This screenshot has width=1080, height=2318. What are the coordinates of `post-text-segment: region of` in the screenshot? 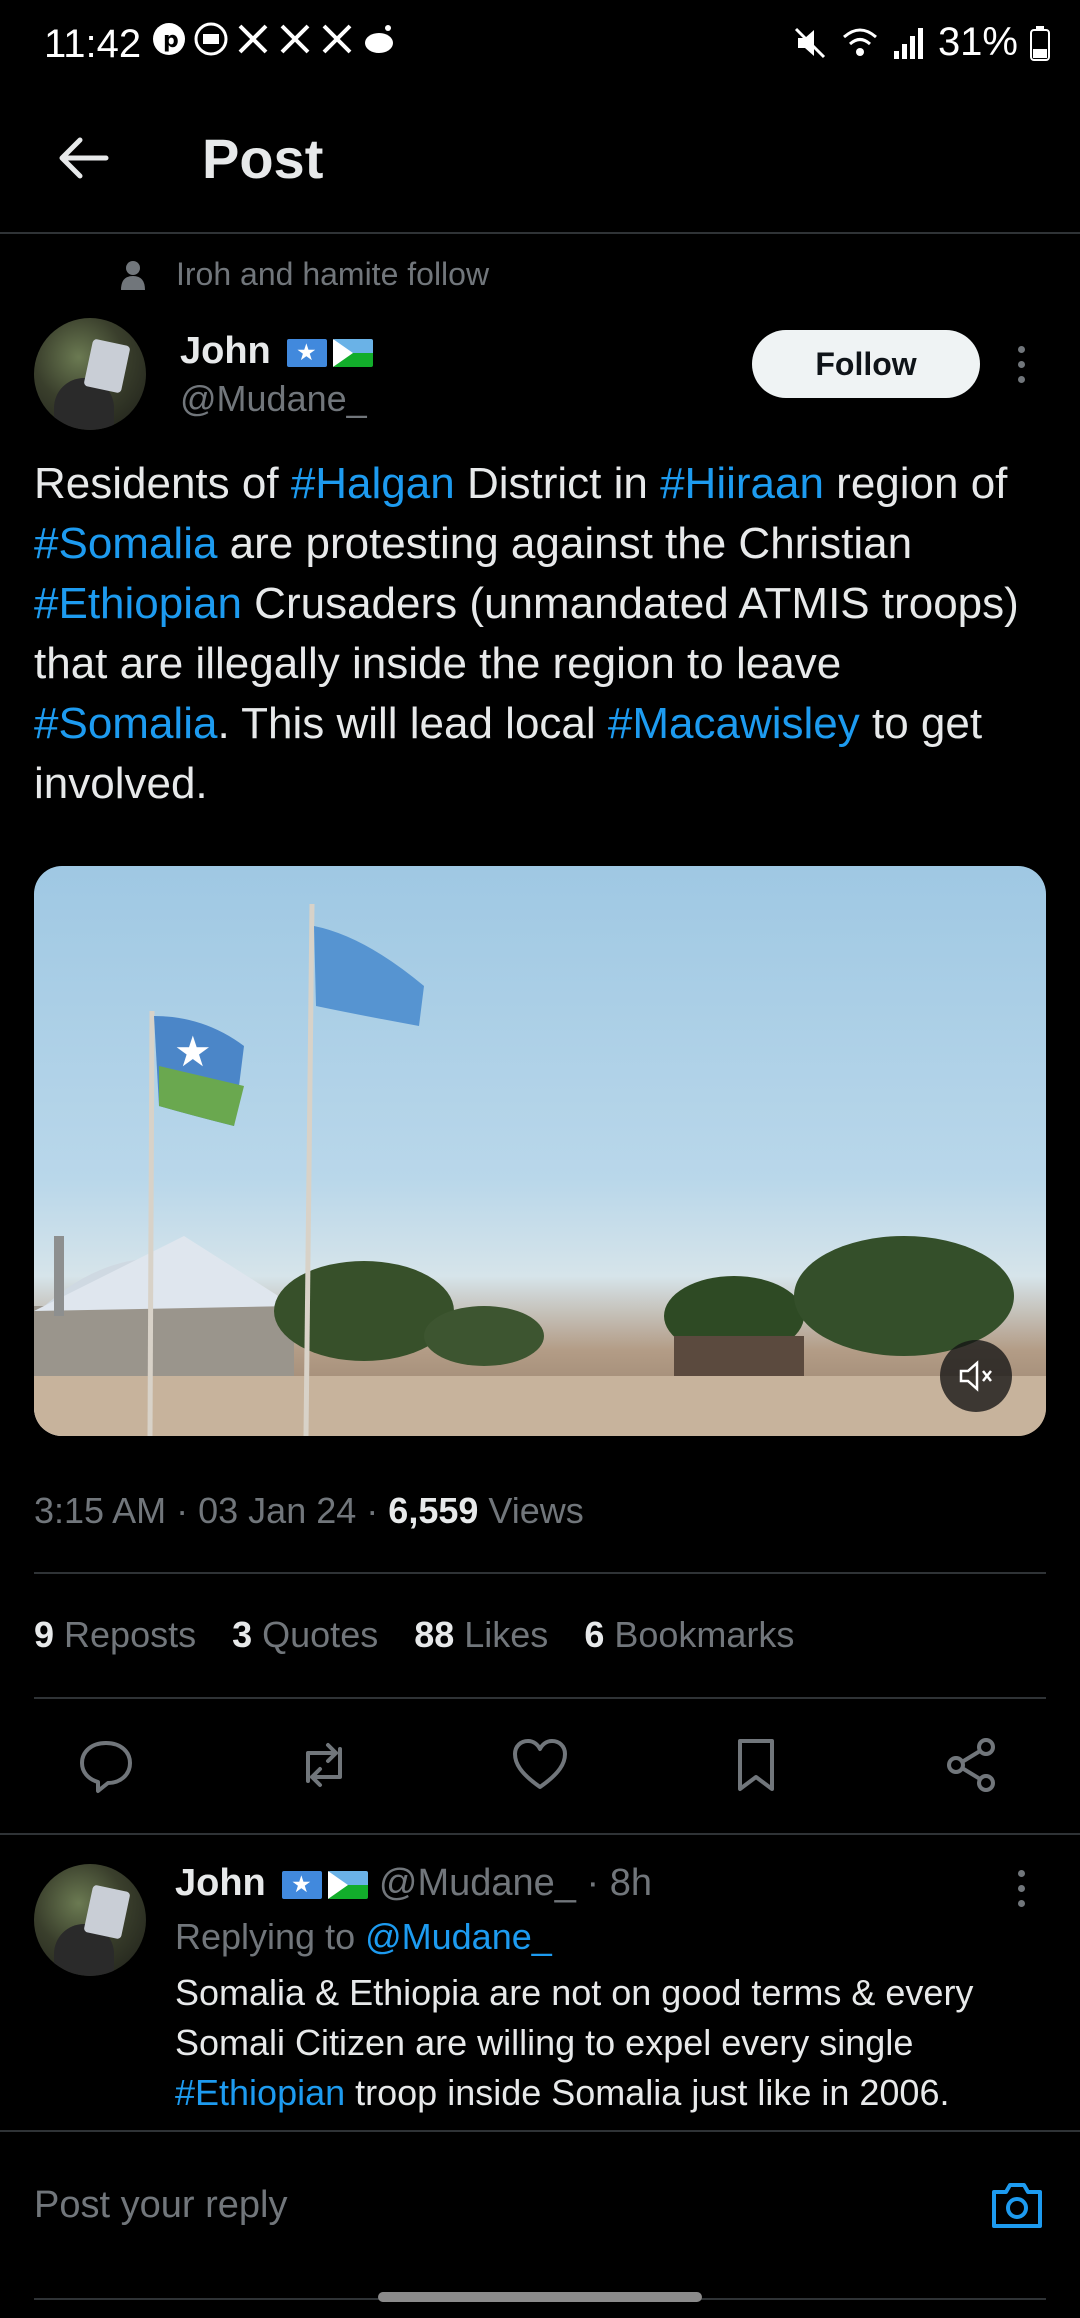 It's located at (915, 483).